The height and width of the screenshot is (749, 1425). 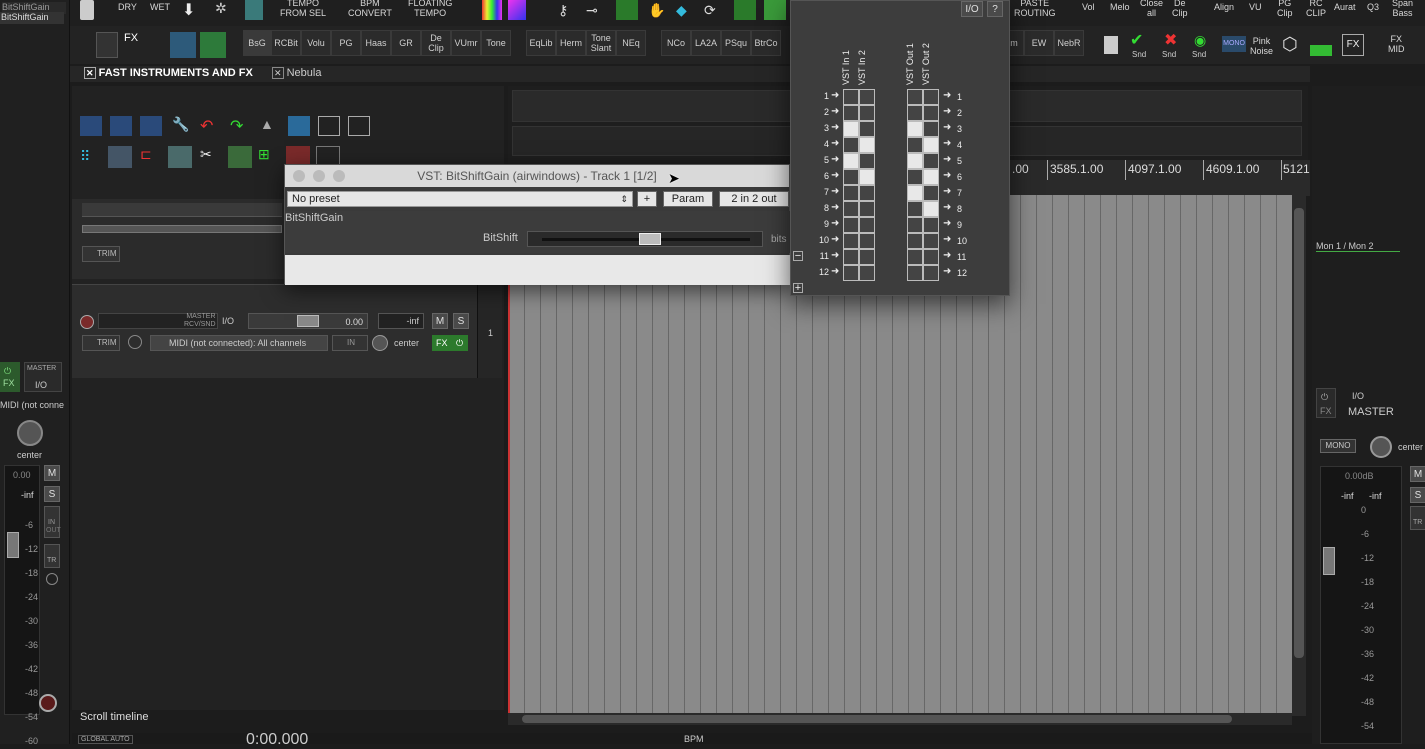 What do you see at coordinates (299, 126) in the screenshot?
I see `snap-icon` at bounding box center [299, 126].